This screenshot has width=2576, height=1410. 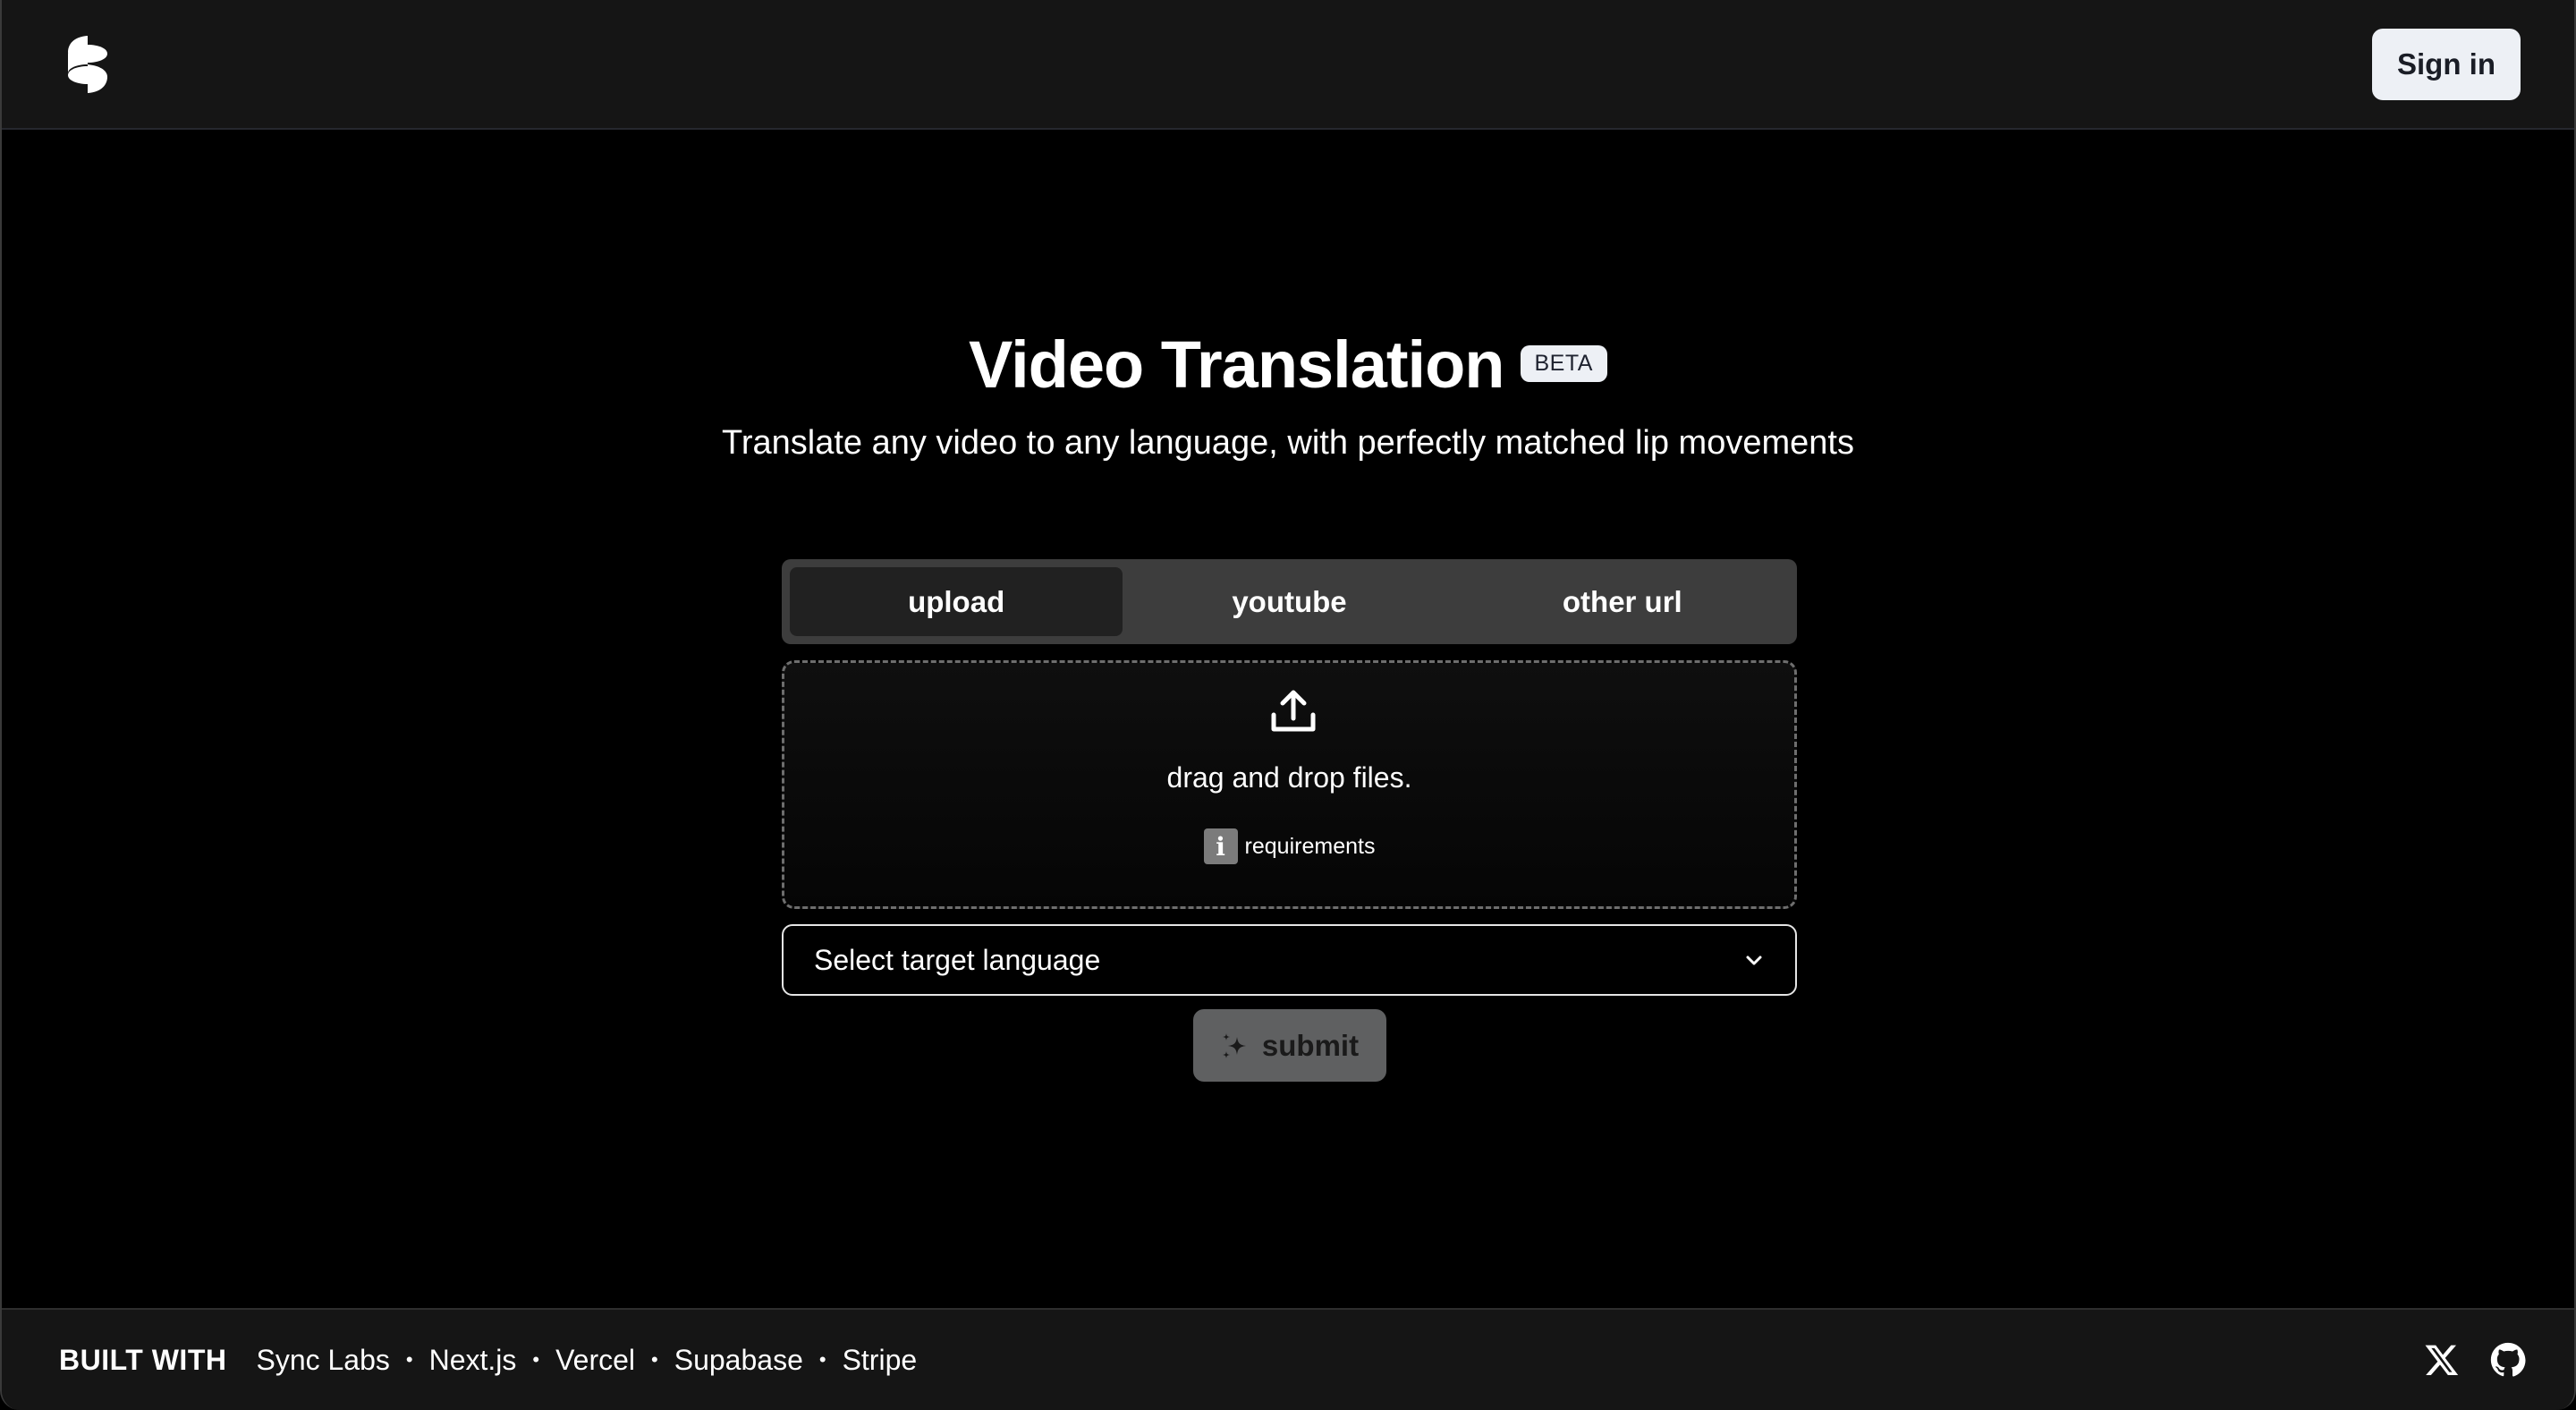 What do you see at coordinates (2446, 65) in the screenshot?
I see `sign-in-button: Sign in` at bounding box center [2446, 65].